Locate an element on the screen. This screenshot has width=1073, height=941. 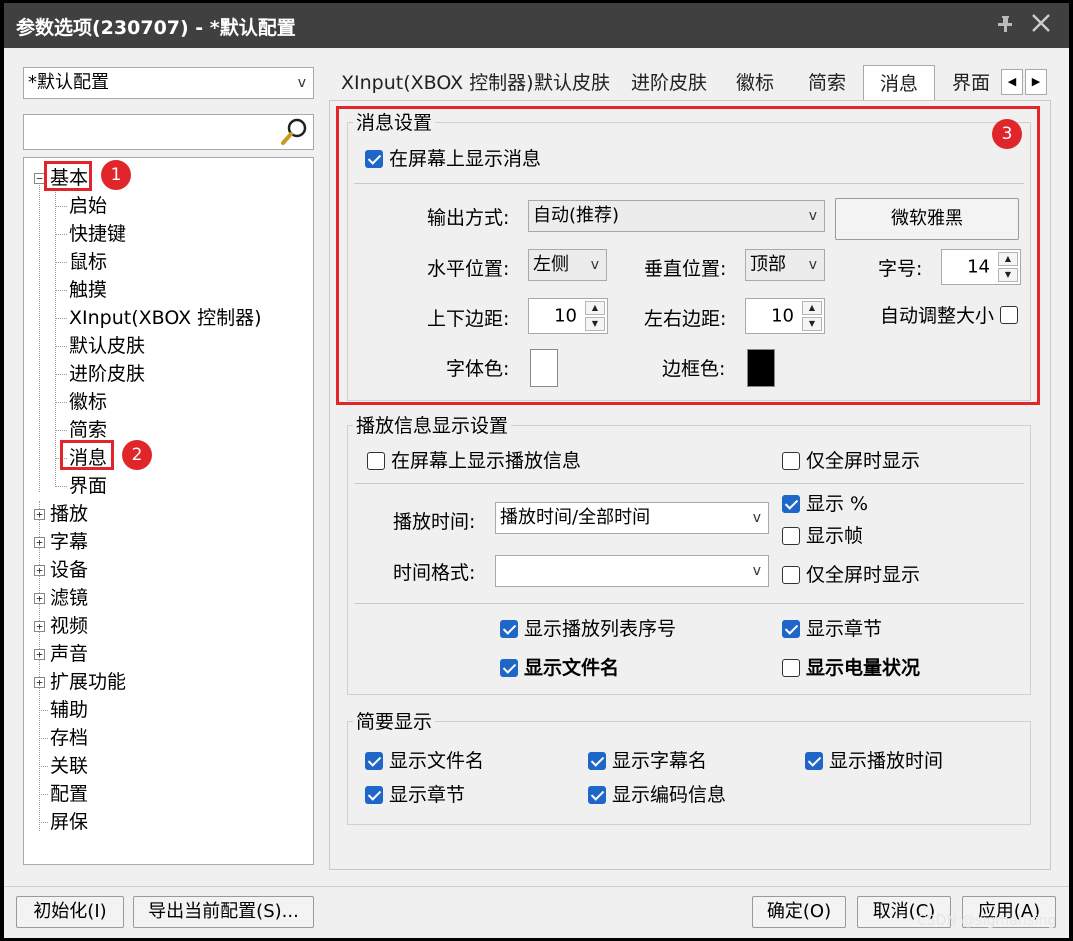
tab-advanced-skin: 进阶皮肤 is located at coordinates (669, 83).